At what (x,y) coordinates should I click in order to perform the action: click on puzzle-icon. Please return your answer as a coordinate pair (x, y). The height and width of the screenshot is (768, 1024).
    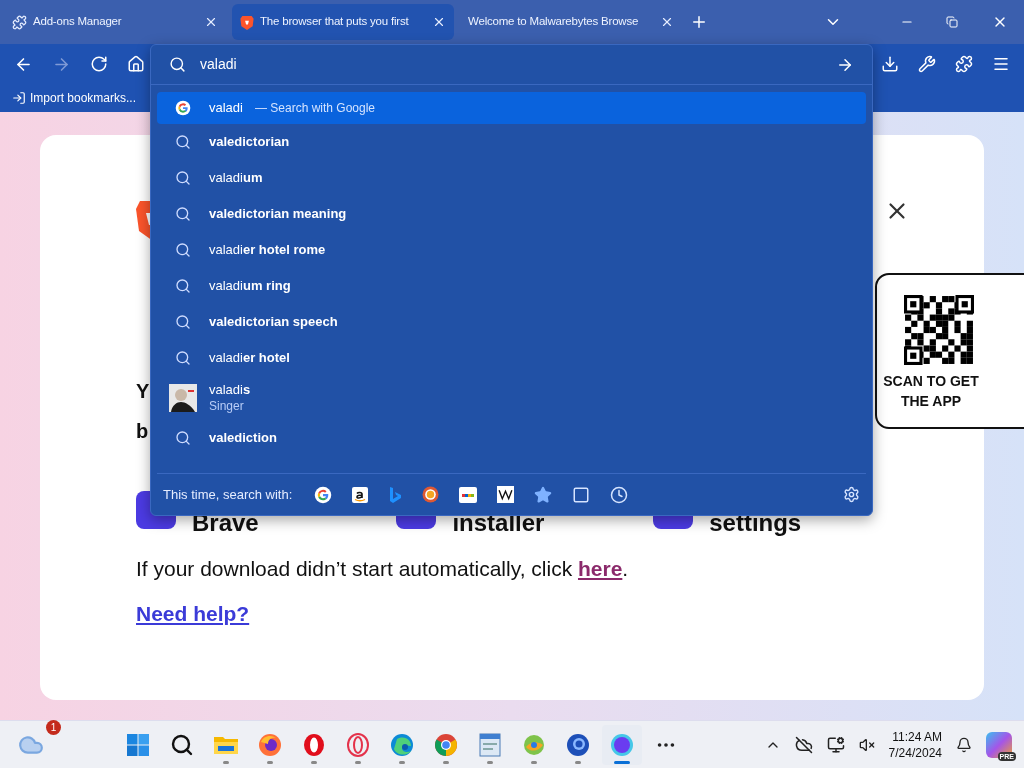
    Looking at the image, I should click on (19, 22).